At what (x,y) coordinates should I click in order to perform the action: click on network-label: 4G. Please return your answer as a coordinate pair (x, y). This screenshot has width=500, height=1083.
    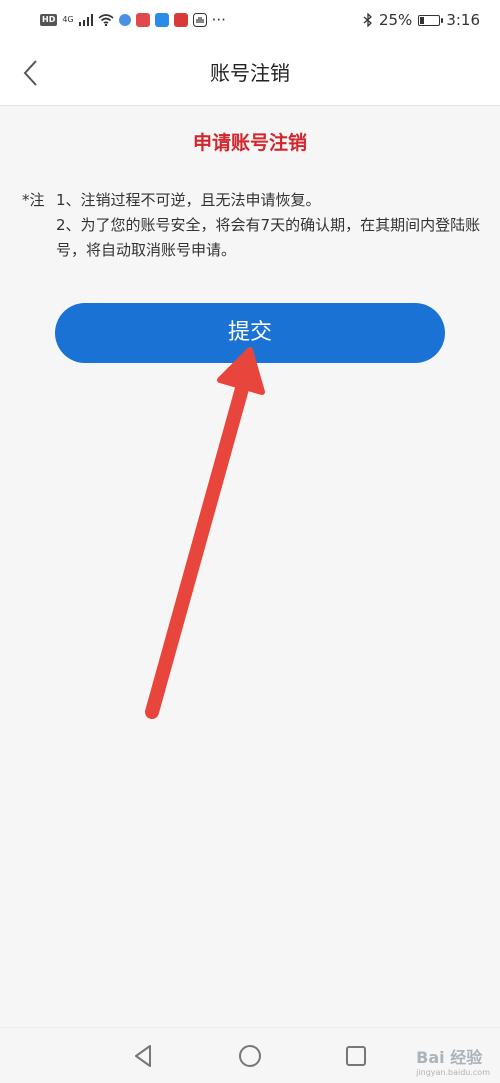
    Looking at the image, I should click on (68, 19).